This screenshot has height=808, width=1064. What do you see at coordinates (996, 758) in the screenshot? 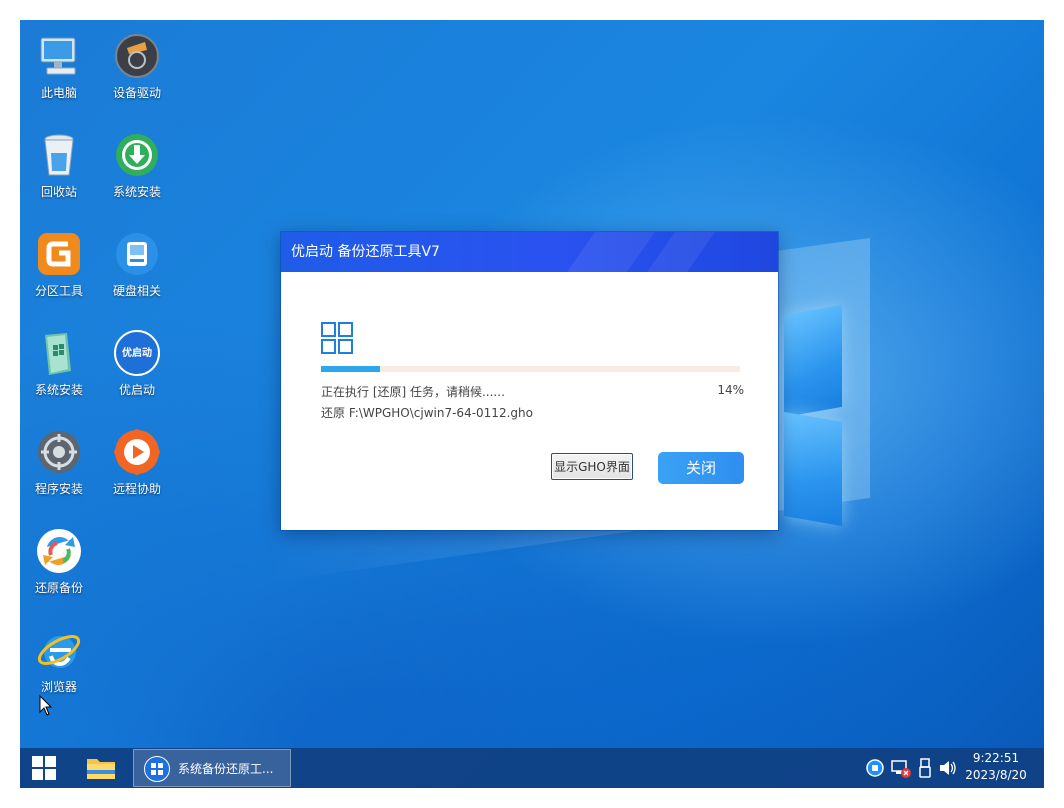
I see `clock-time: 9:22:51` at bounding box center [996, 758].